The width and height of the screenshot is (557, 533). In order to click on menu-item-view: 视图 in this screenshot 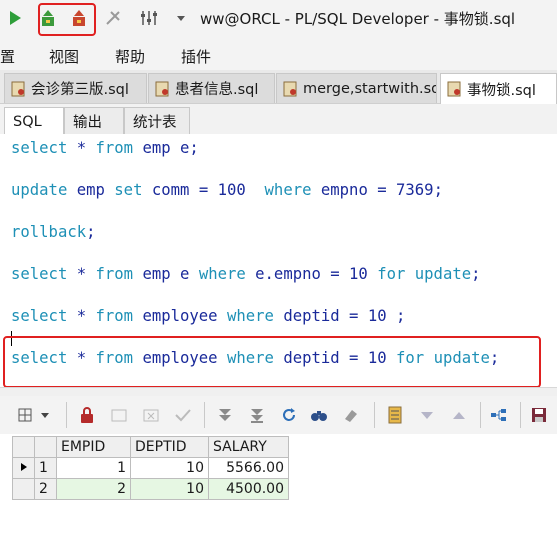, I will do `click(64, 56)`.